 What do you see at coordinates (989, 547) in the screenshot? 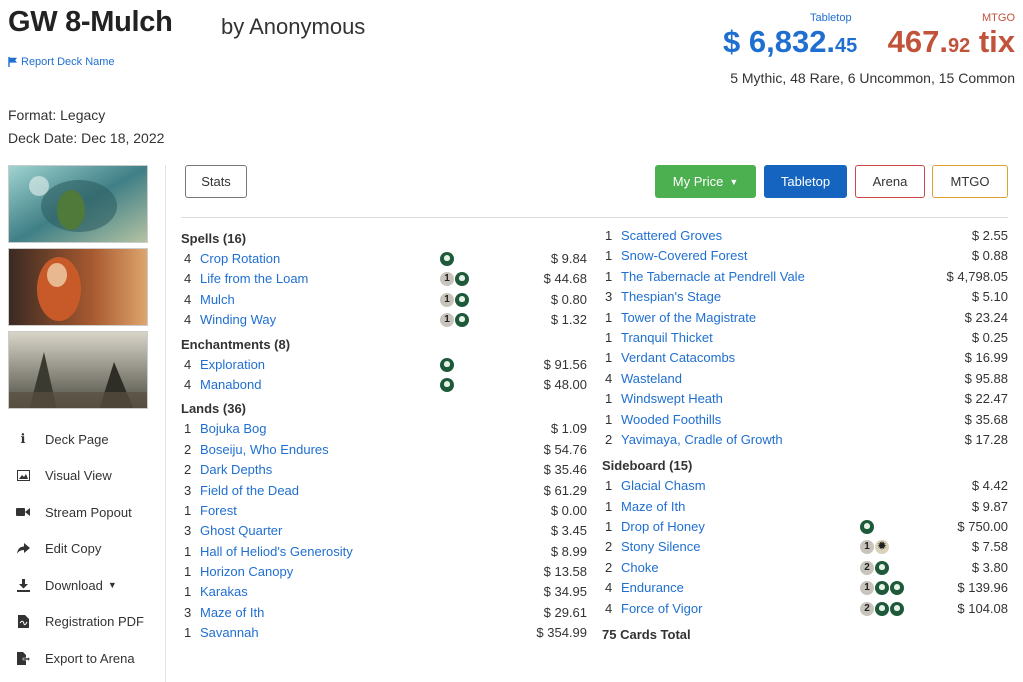
I see `card-price: $ 7.58` at bounding box center [989, 547].